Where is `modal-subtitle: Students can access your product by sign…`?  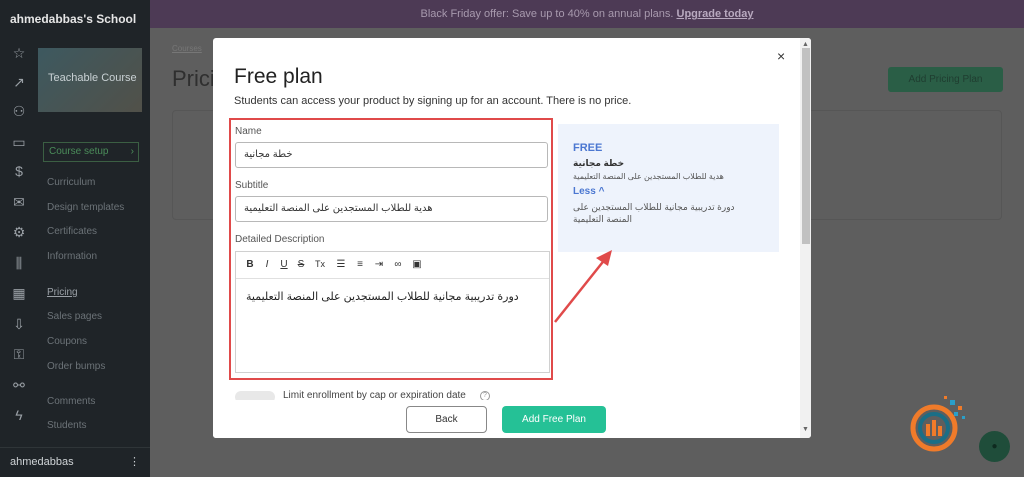
modal-subtitle: Students can access your product by sign… is located at coordinates (433, 101).